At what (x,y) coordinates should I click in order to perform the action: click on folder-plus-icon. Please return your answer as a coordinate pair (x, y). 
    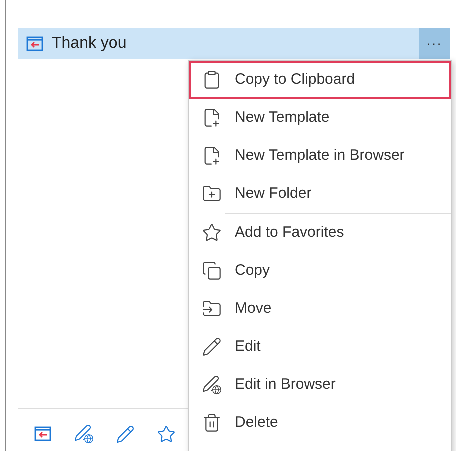
    Looking at the image, I should click on (212, 194).